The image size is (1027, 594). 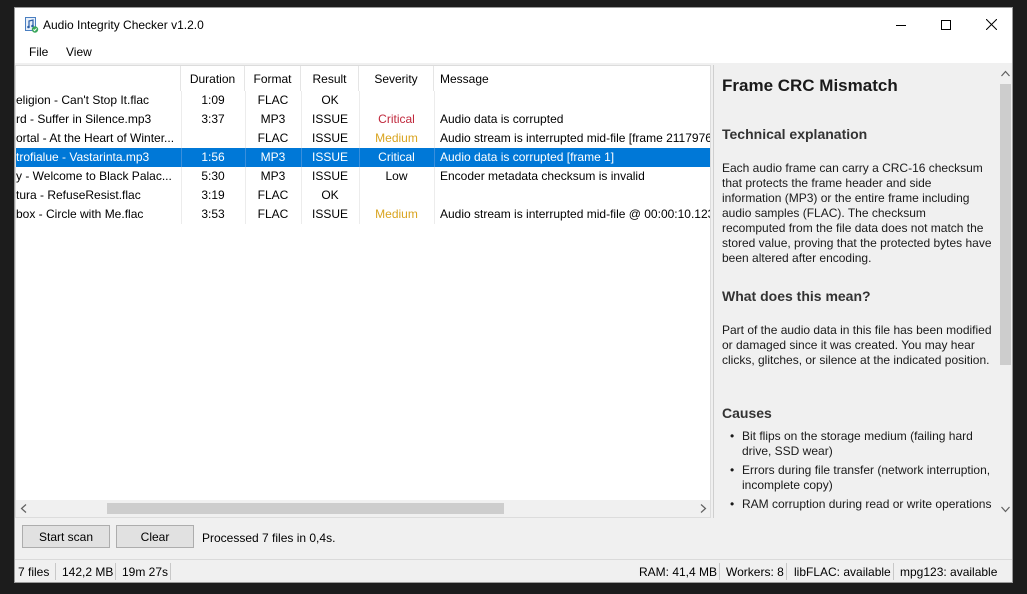 I want to click on horizontal-scrollbar, so click(x=363, y=508).